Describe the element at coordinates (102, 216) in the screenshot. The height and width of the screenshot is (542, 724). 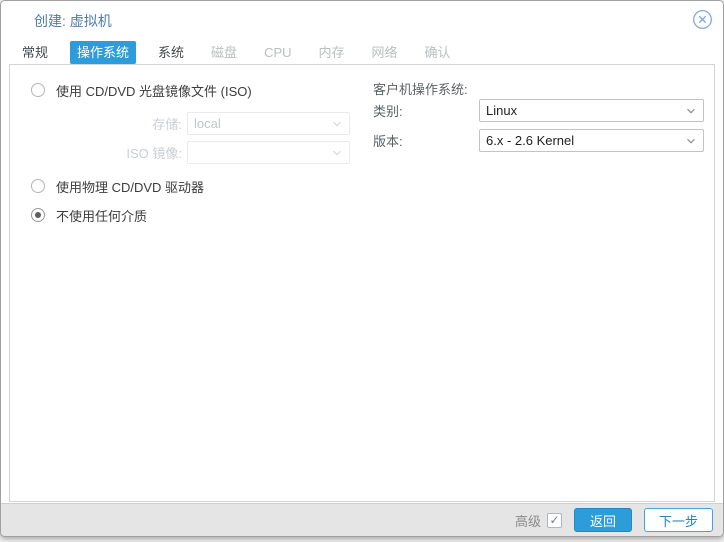
I see `radio-no-media-label: 不使用任何介质` at that location.